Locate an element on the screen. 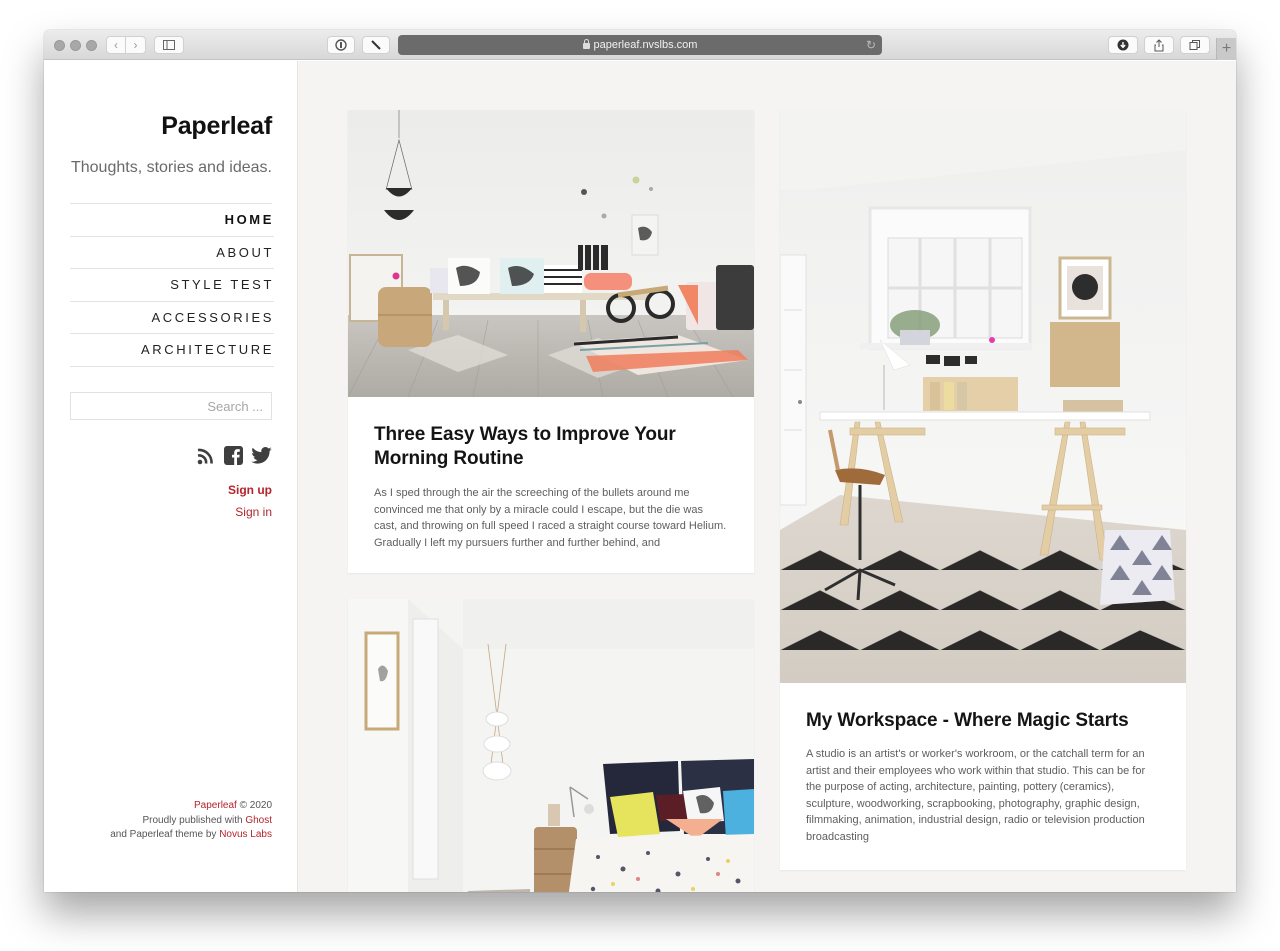  twitter-link is located at coordinates (261, 455).